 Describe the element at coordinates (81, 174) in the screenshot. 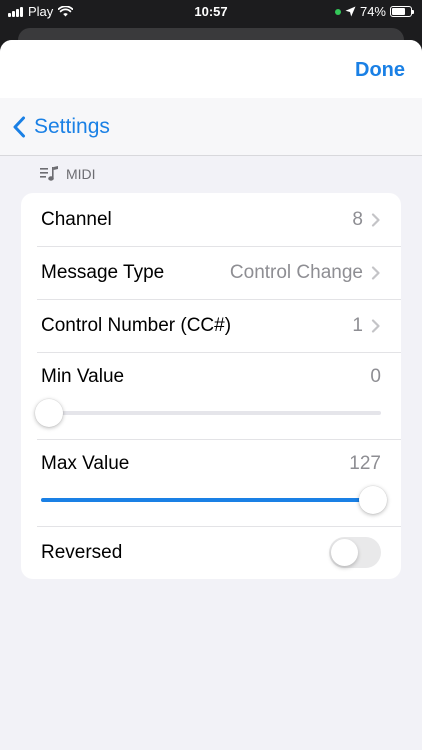

I see `section-title: MIDI` at that location.